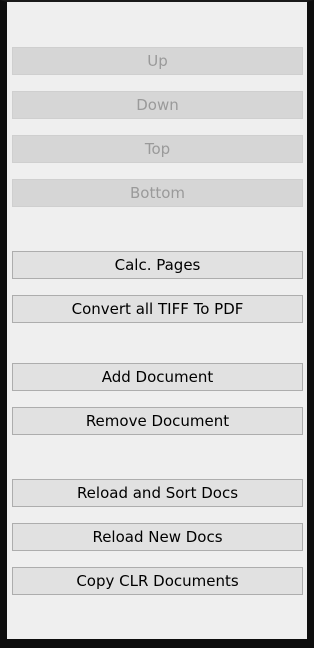  I want to click on convert-tiff-to-pdf-button: Convert all TIFF To PDF, so click(157, 309).